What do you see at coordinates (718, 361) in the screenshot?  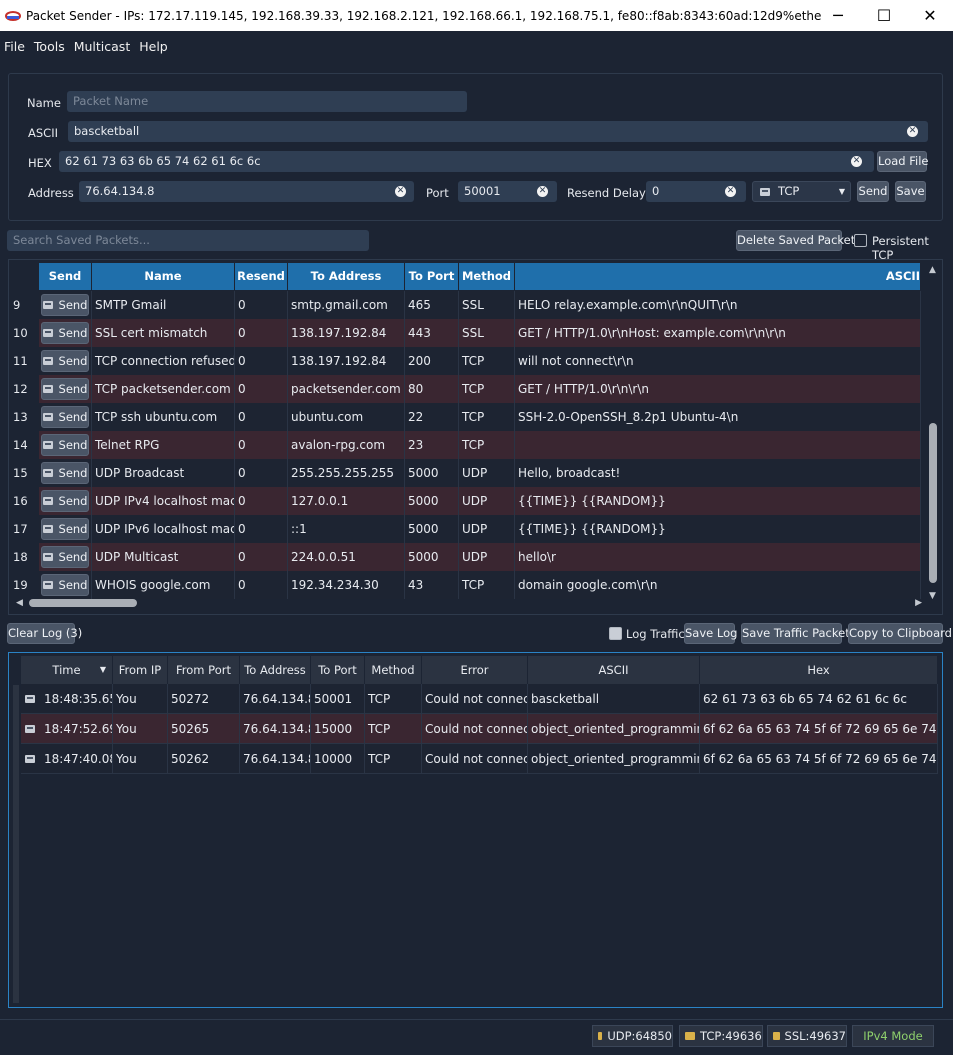 I see `ascii-cell: will not connect\r\n` at bounding box center [718, 361].